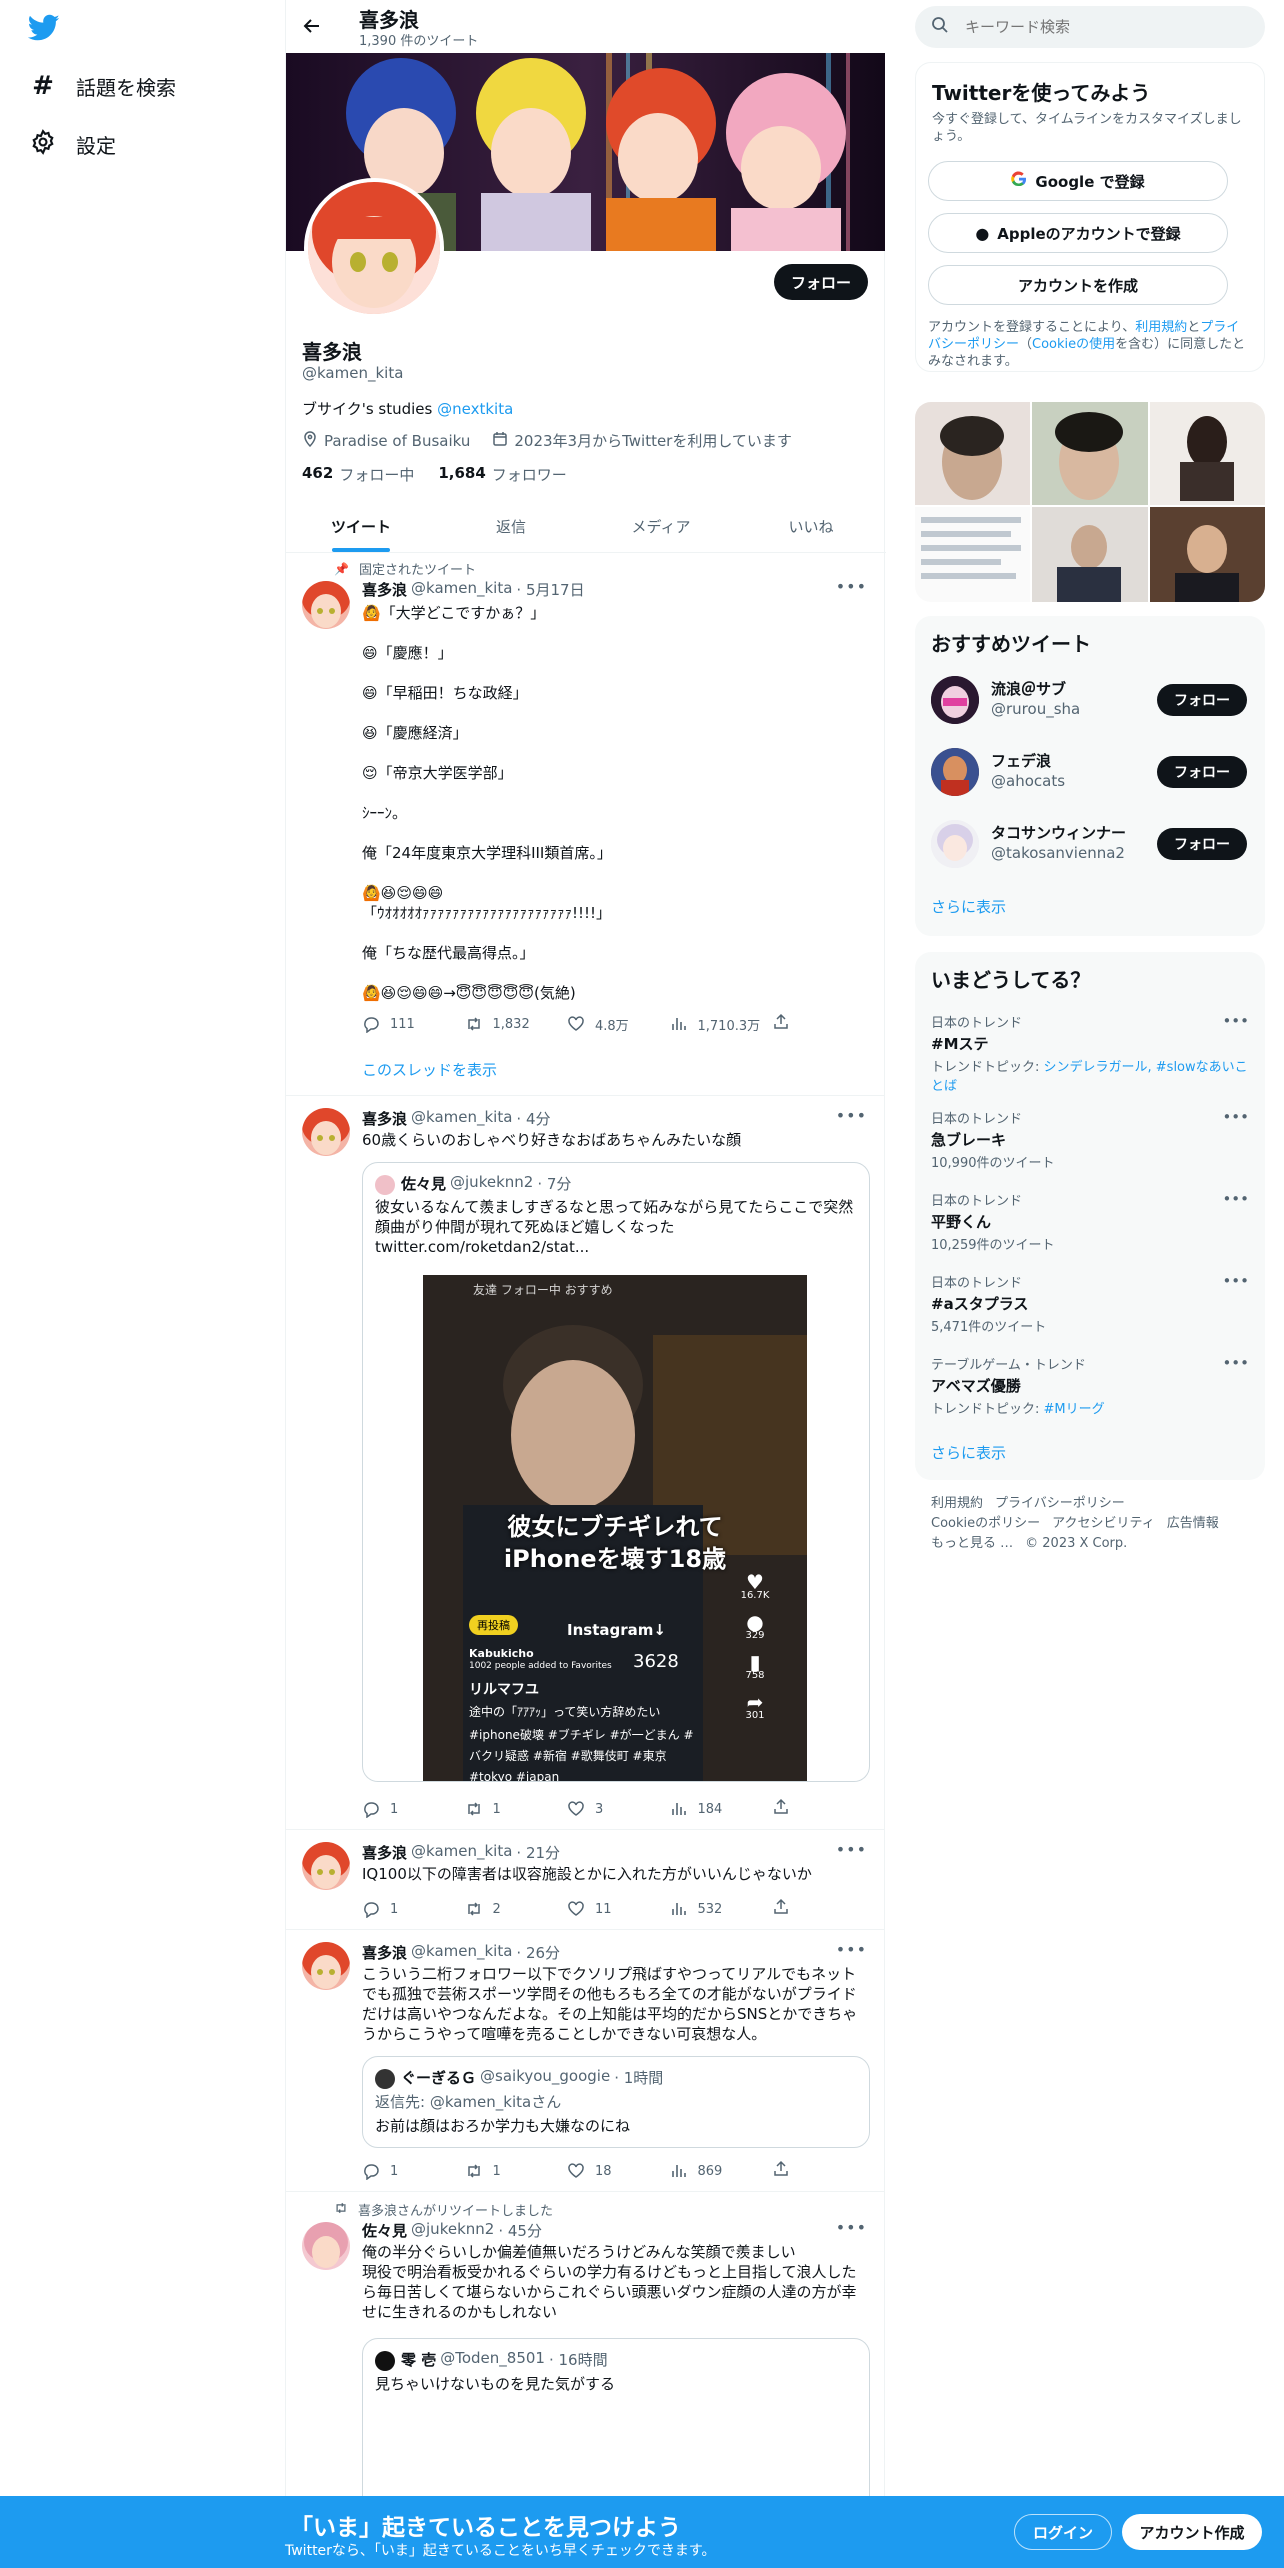 The image size is (1284, 2568). What do you see at coordinates (1090, 1221) in the screenshot?
I see `trend-item: 日本のトレンド 平野くん 10,259件のツイート •••` at bounding box center [1090, 1221].